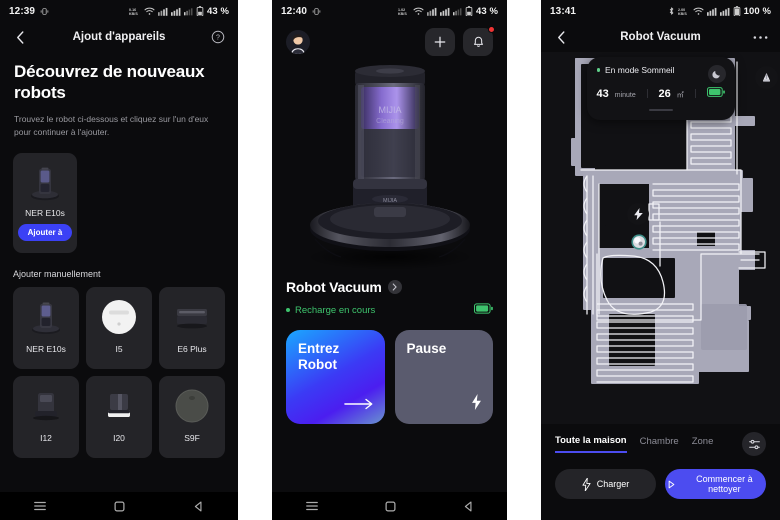  What do you see at coordinates (192, 437) in the screenshot?
I see `device-tile-label: S9F` at bounding box center [192, 437].